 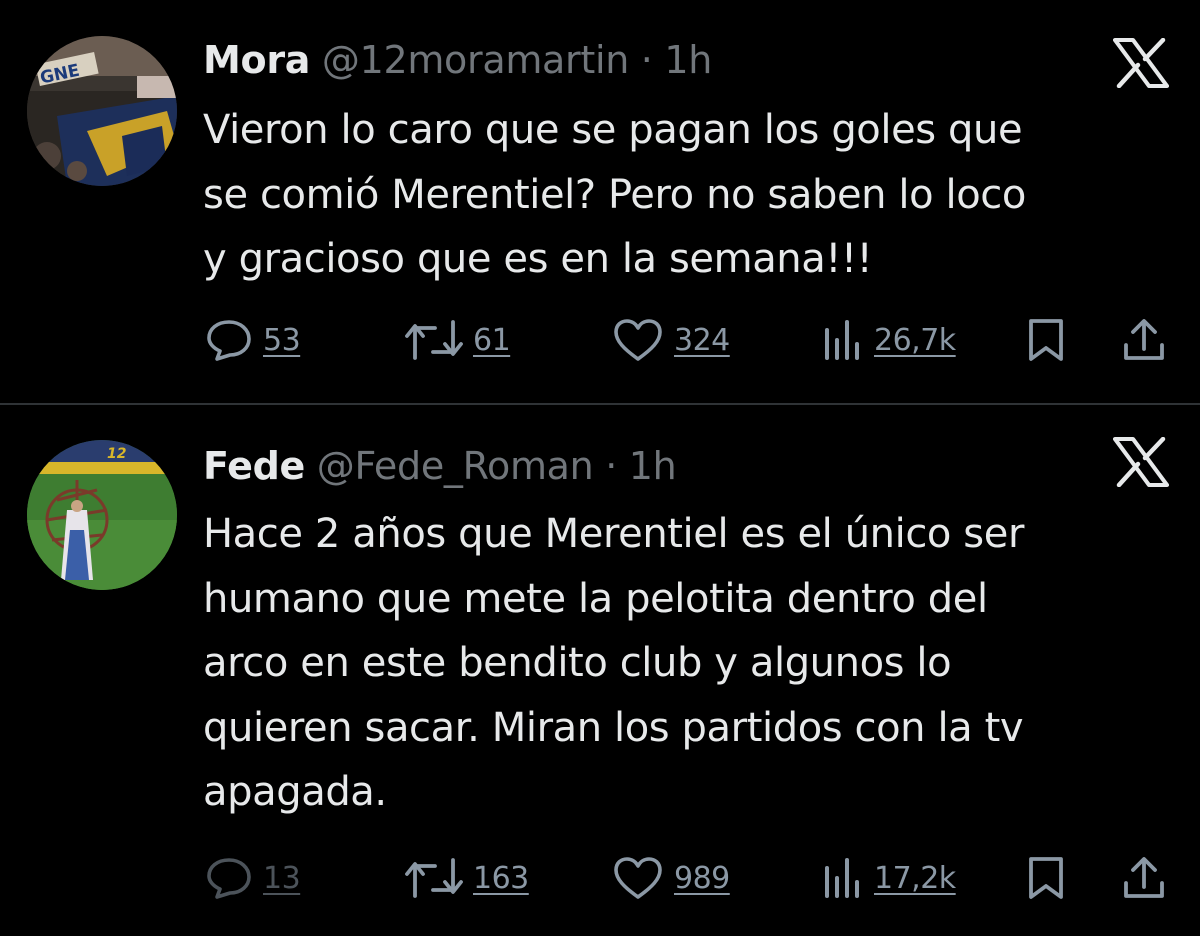 I want to click on views-button: 17,2k, so click(x=889, y=878).